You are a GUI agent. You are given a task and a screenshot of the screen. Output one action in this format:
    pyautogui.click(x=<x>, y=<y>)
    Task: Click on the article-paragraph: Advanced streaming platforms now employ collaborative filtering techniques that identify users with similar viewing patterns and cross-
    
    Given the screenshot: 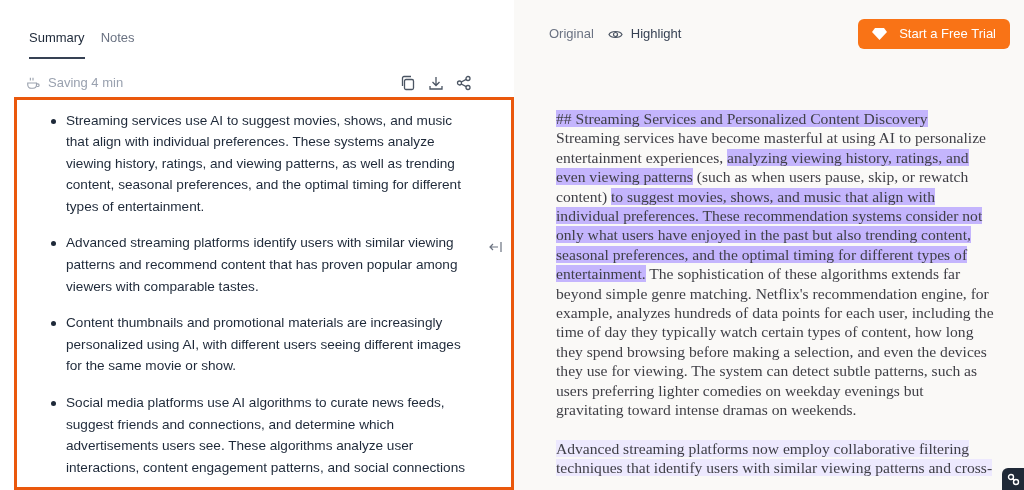 What is the action you would take?
    pyautogui.click(x=775, y=458)
    